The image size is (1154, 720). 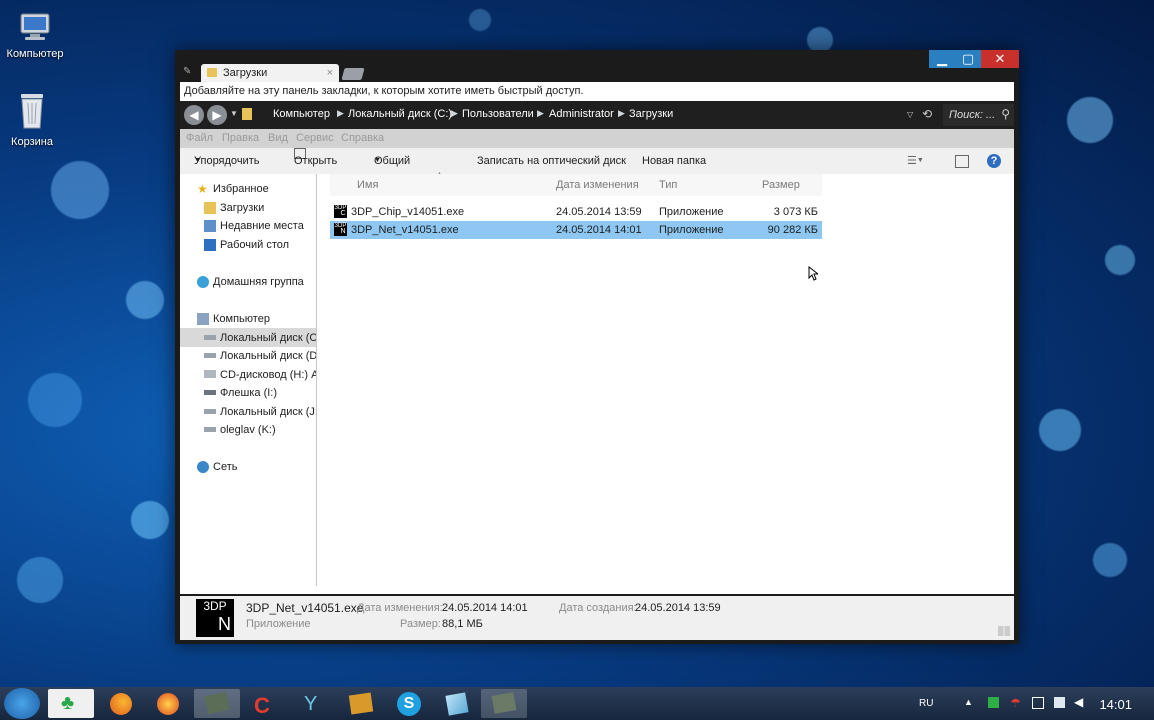 What do you see at coordinates (242, 208) in the screenshot?
I see `nav-label: Загрузки` at bounding box center [242, 208].